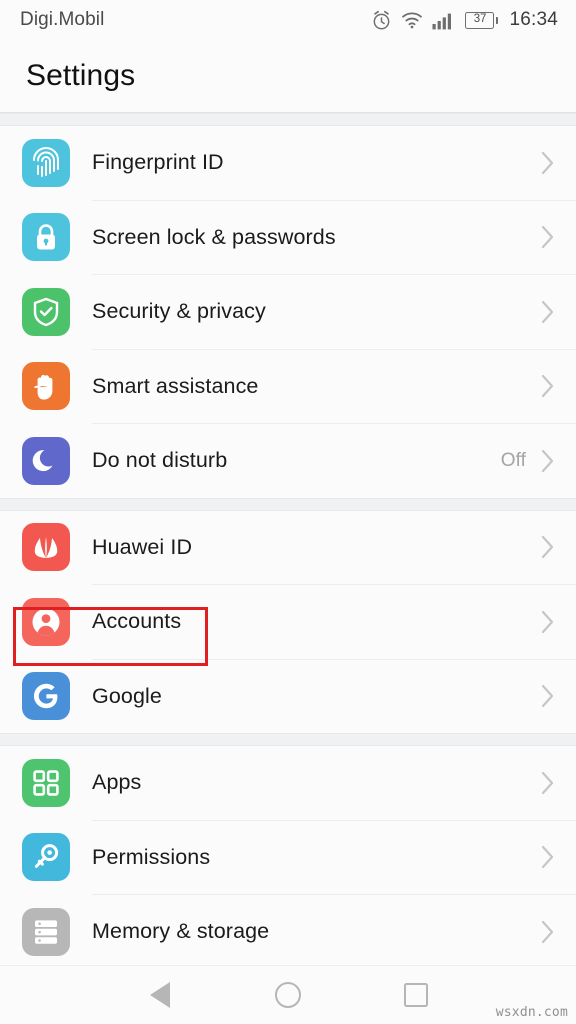 The width and height of the screenshot is (576, 1024). I want to click on settings-row-label: Huawei ID, so click(142, 546).